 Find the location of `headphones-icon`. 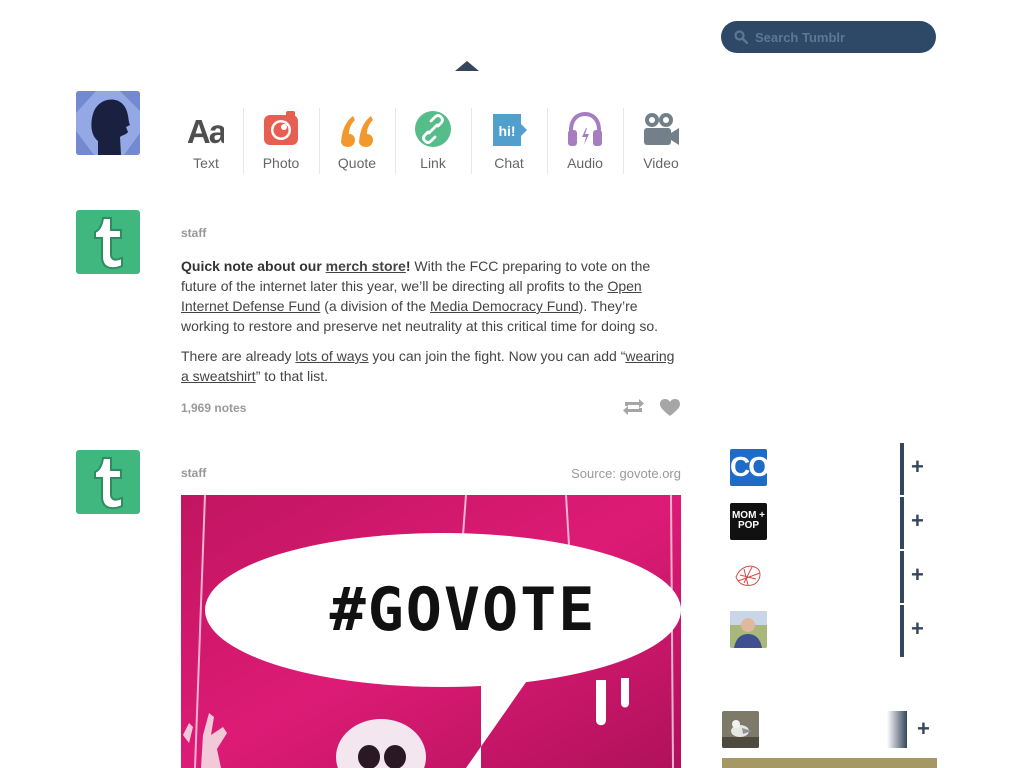

headphones-icon is located at coordinates (585, 128).